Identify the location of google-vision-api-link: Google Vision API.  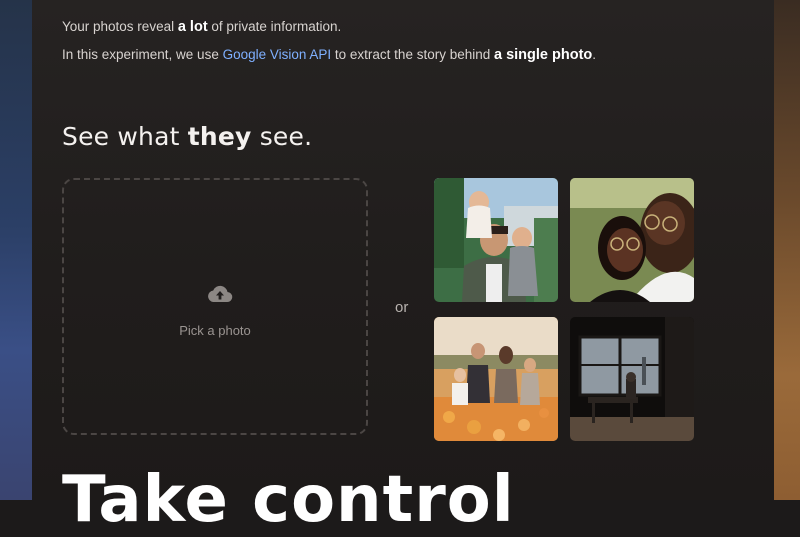
(277, 54).